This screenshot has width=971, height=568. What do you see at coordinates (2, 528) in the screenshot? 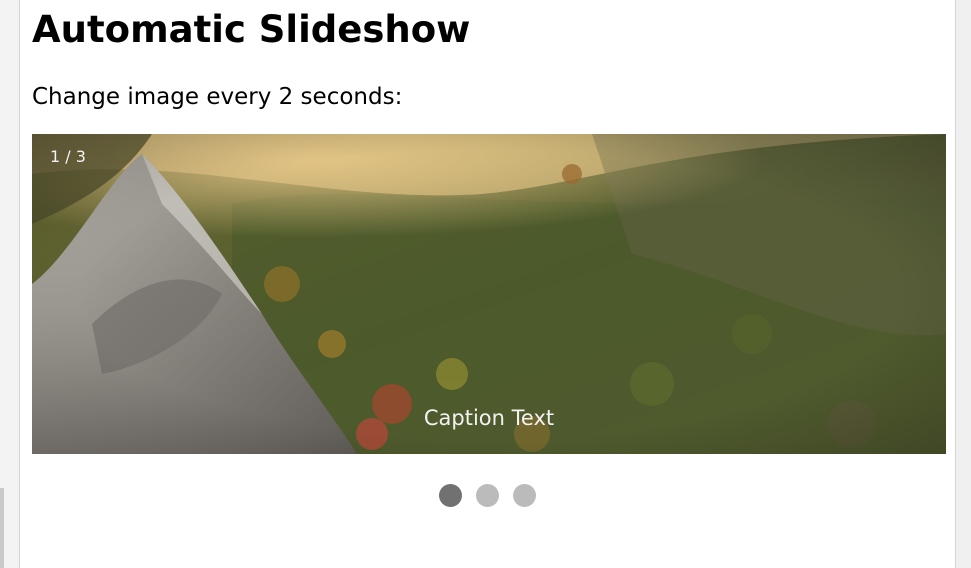
I see `left-edge-marker` at bounding box center [2, 528].